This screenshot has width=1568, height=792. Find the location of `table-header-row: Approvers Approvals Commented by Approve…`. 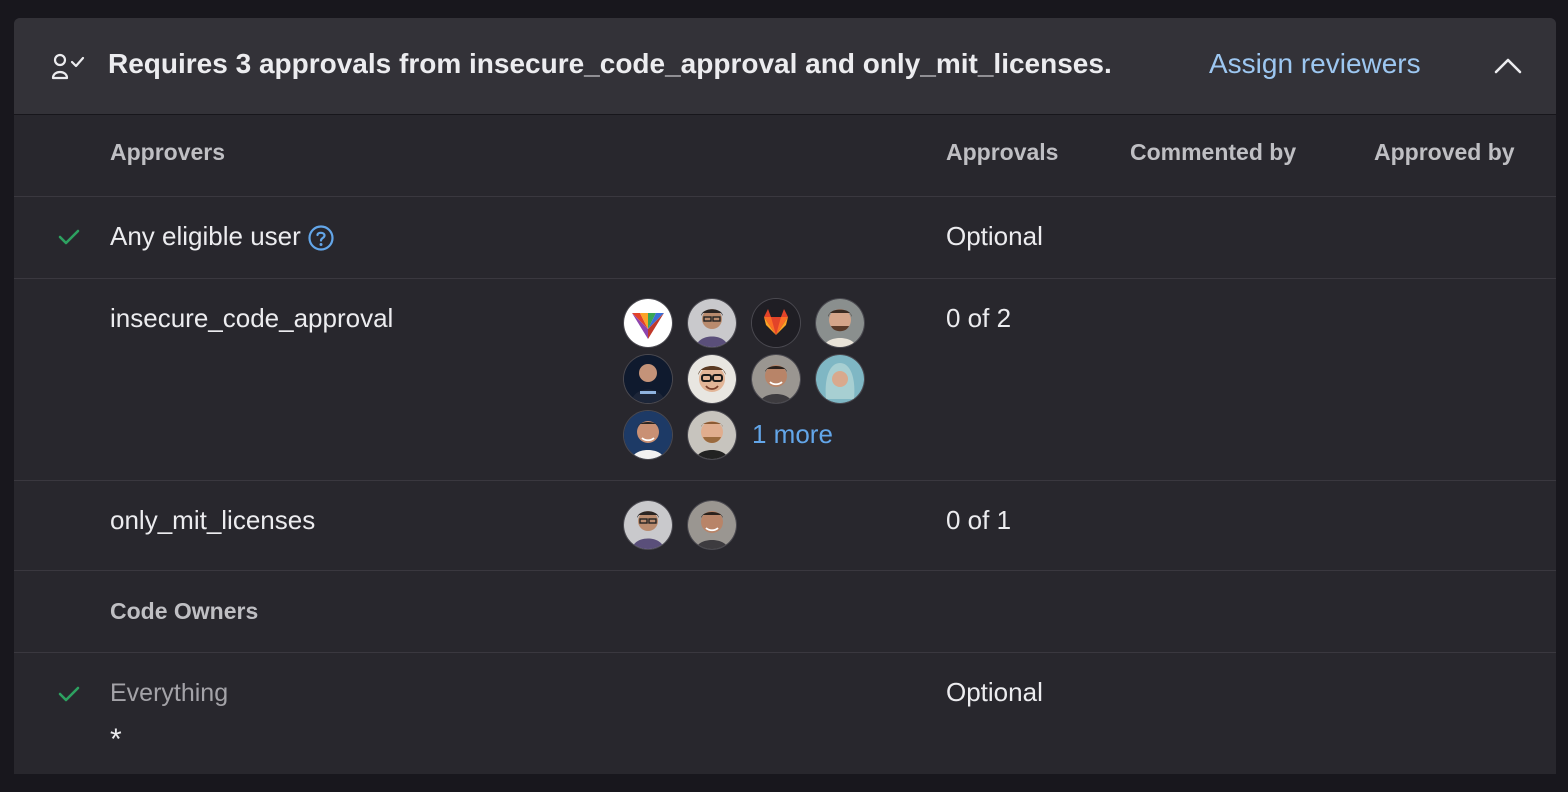

table-header-row: Approvers Approvals Commented by Approve… is located at coordinates (785, 156).